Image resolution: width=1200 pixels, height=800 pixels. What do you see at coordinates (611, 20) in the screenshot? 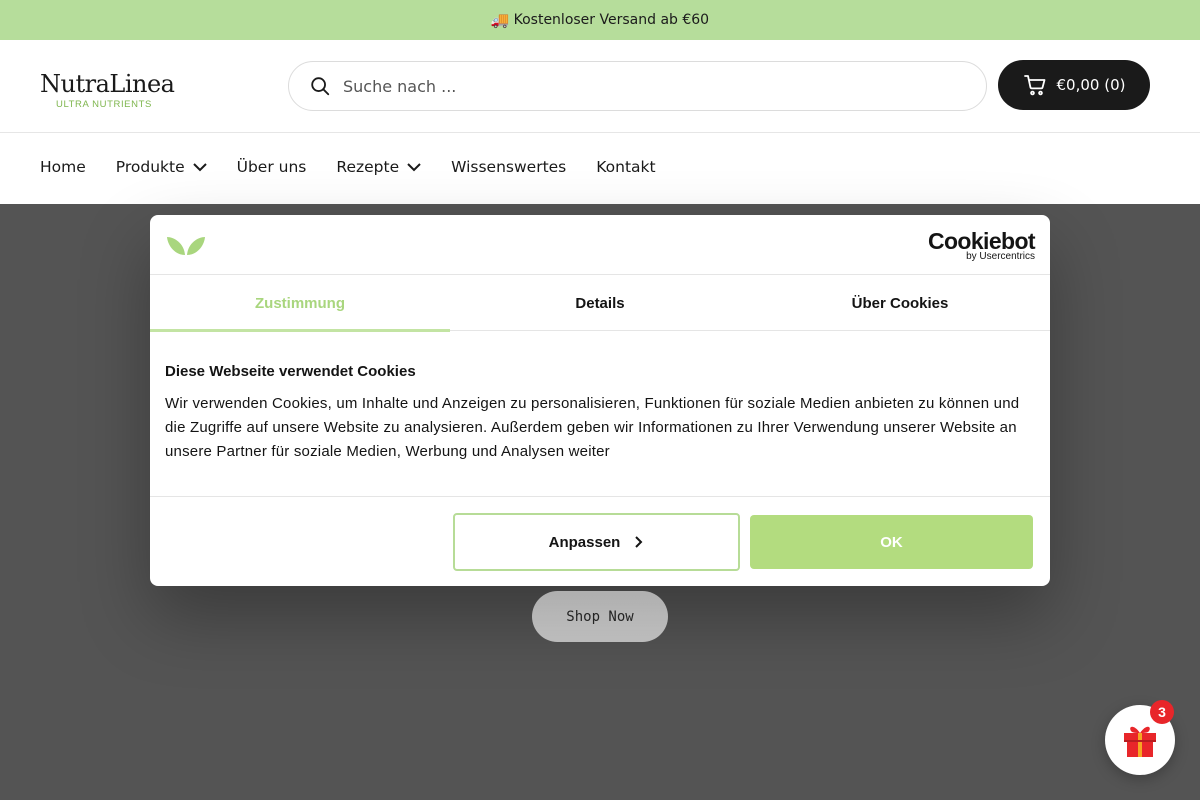
I see `announcement-text: Kostenloser Versand ab €60` at bounding box center [611, 20].